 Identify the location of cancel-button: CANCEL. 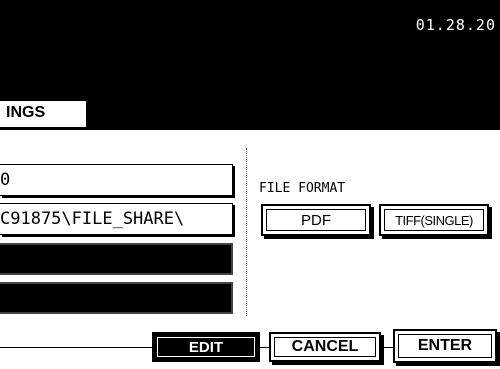
(325, 347).